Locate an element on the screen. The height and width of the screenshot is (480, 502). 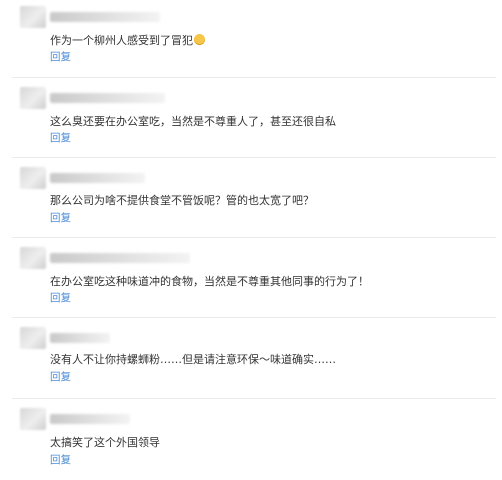
comment-text: 作为一个柳州人感受到了冒犯 is located at coordinates (127, 41).